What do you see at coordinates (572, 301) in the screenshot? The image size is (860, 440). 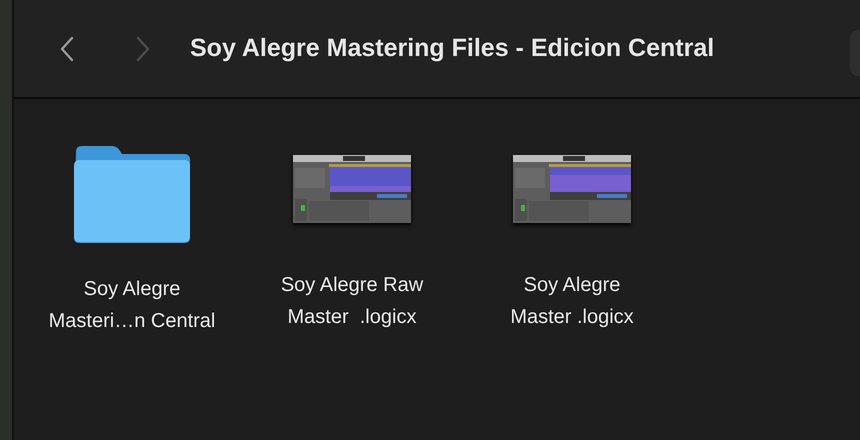 I see `file-name: Soy Alegre Master .logicx` at bounding box center [572, 301].